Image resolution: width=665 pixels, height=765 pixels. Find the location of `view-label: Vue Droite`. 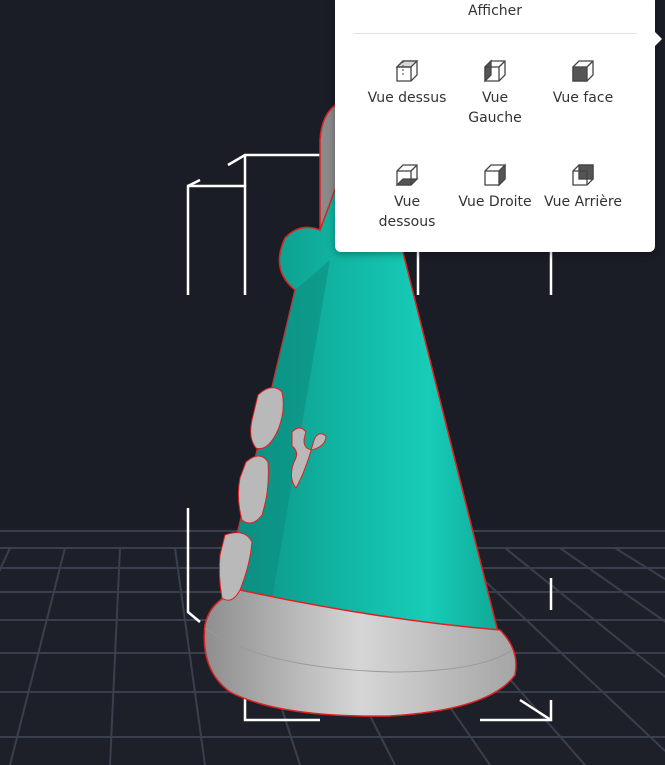

view-label: Vue Droite is located at coordinates (495, 202).